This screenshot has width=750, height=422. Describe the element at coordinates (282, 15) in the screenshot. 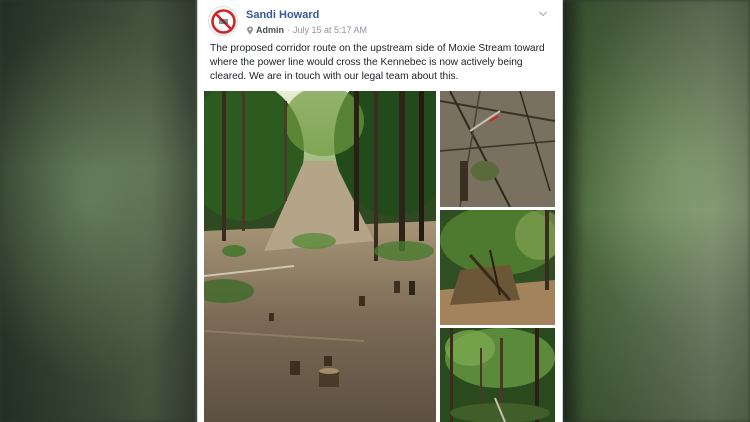

I see `author-name-link: Sandi Howard` at that location.